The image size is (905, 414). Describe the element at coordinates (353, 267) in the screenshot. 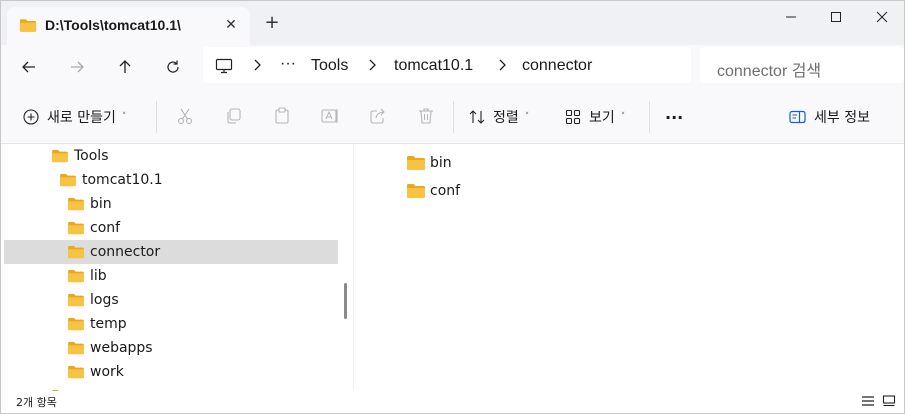

I see `pane-divider` at that location.